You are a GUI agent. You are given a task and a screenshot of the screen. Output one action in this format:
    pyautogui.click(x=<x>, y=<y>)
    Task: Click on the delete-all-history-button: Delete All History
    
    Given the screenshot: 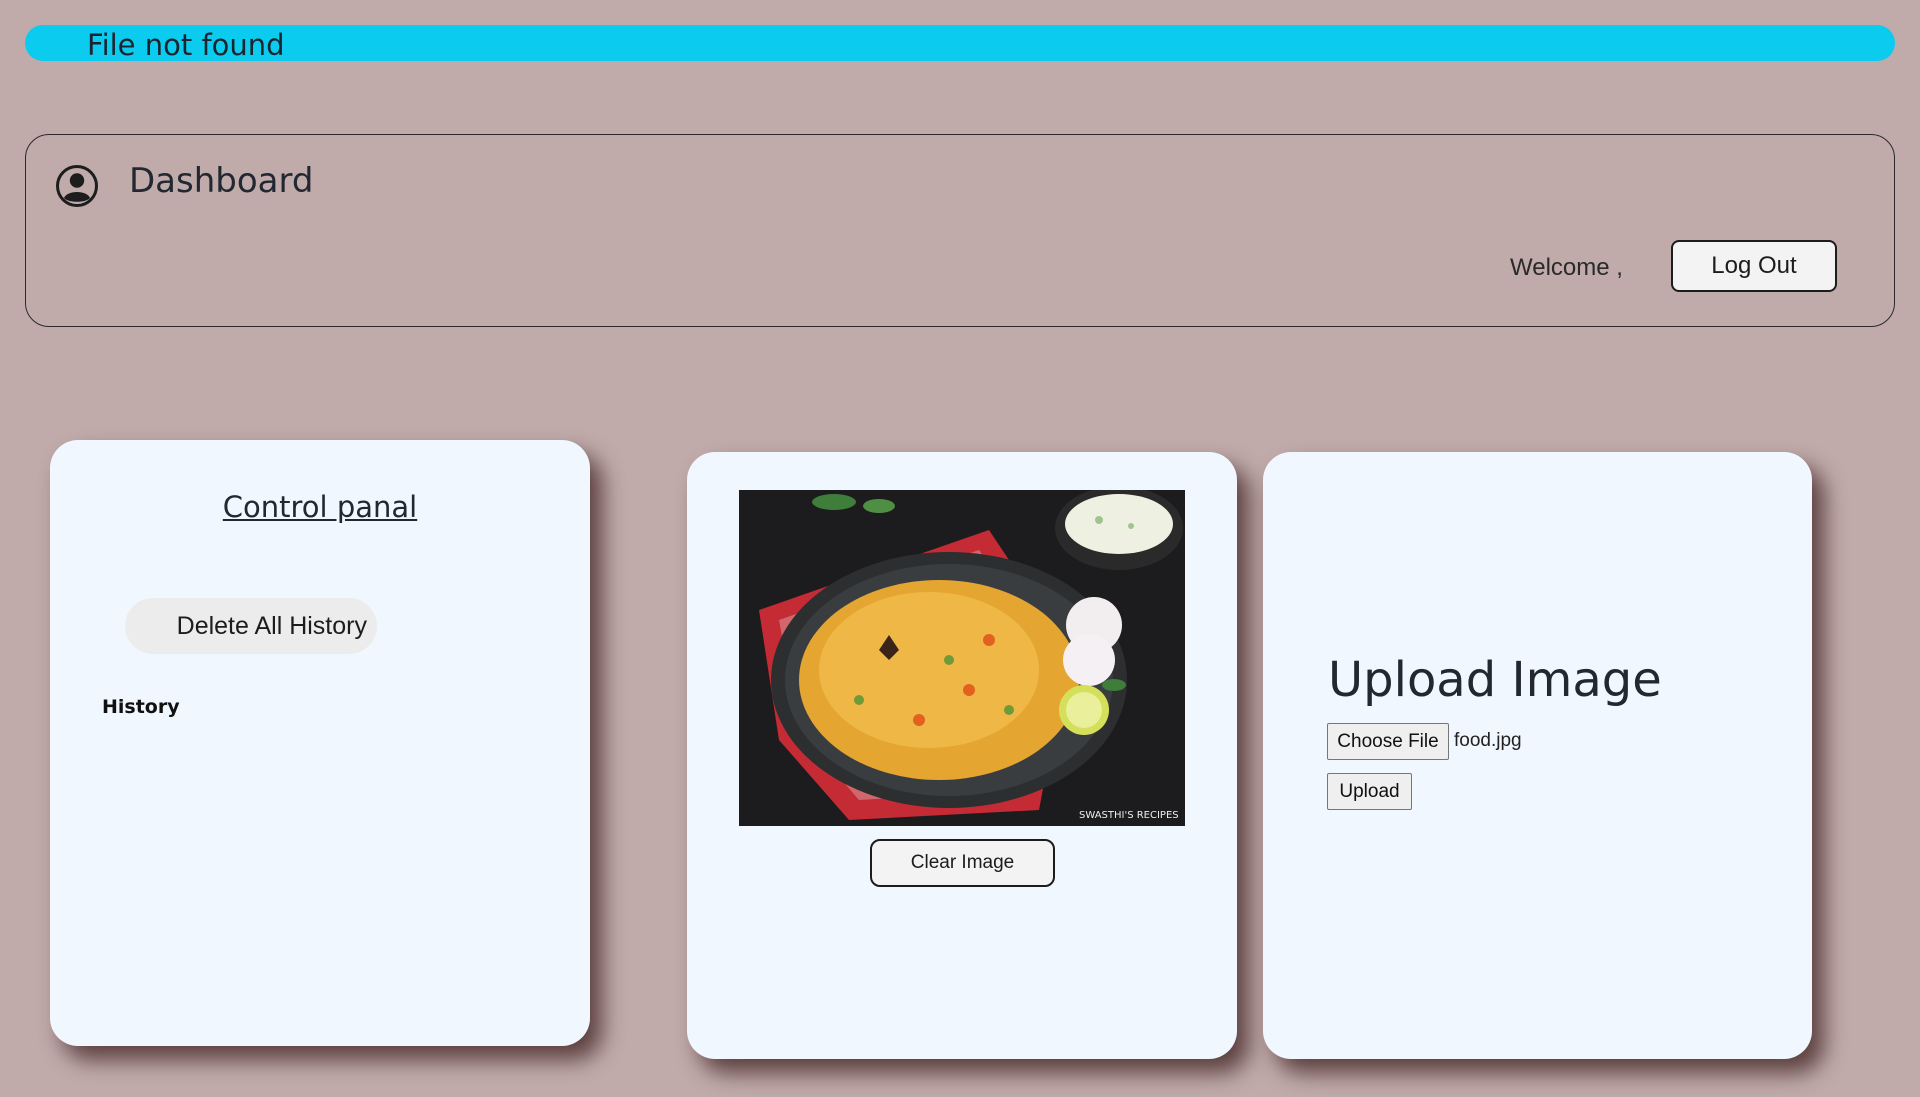 What is the action you would take?
    pyautogui.click(x=251, y=626)
    